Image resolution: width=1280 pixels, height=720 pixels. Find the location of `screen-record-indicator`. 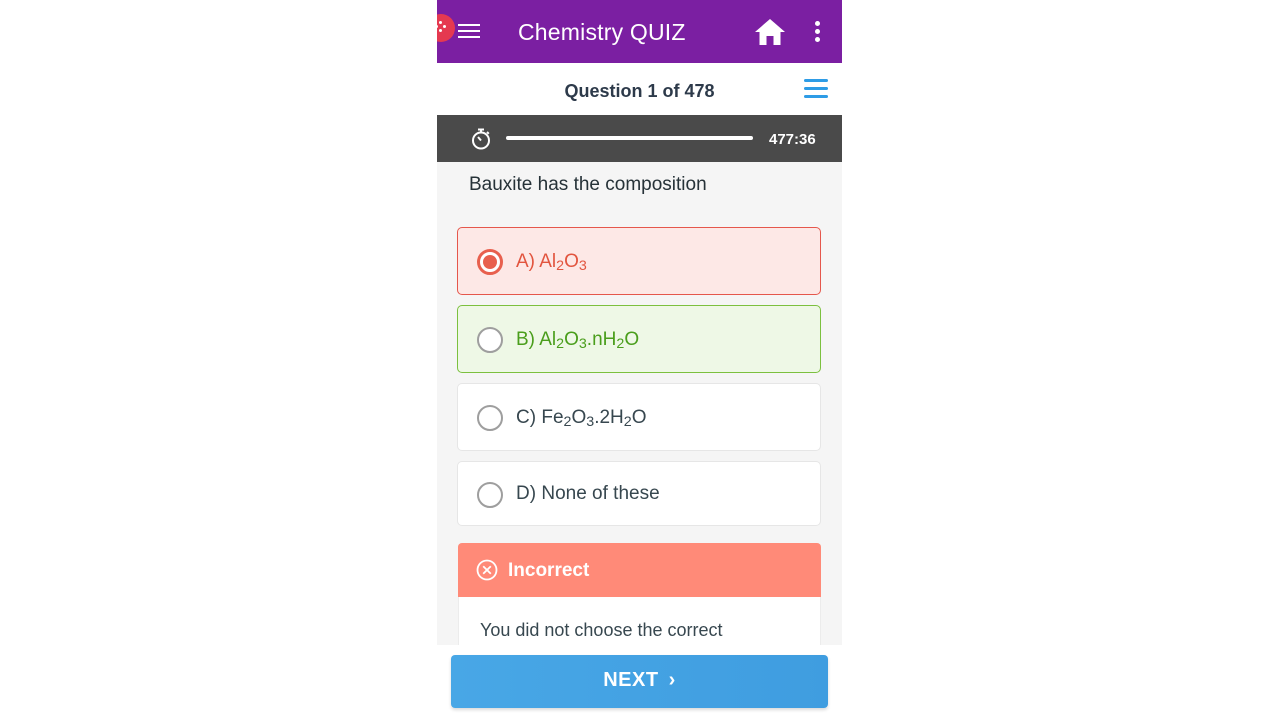

screen-record-indicator is located at coordinates (446, 28).